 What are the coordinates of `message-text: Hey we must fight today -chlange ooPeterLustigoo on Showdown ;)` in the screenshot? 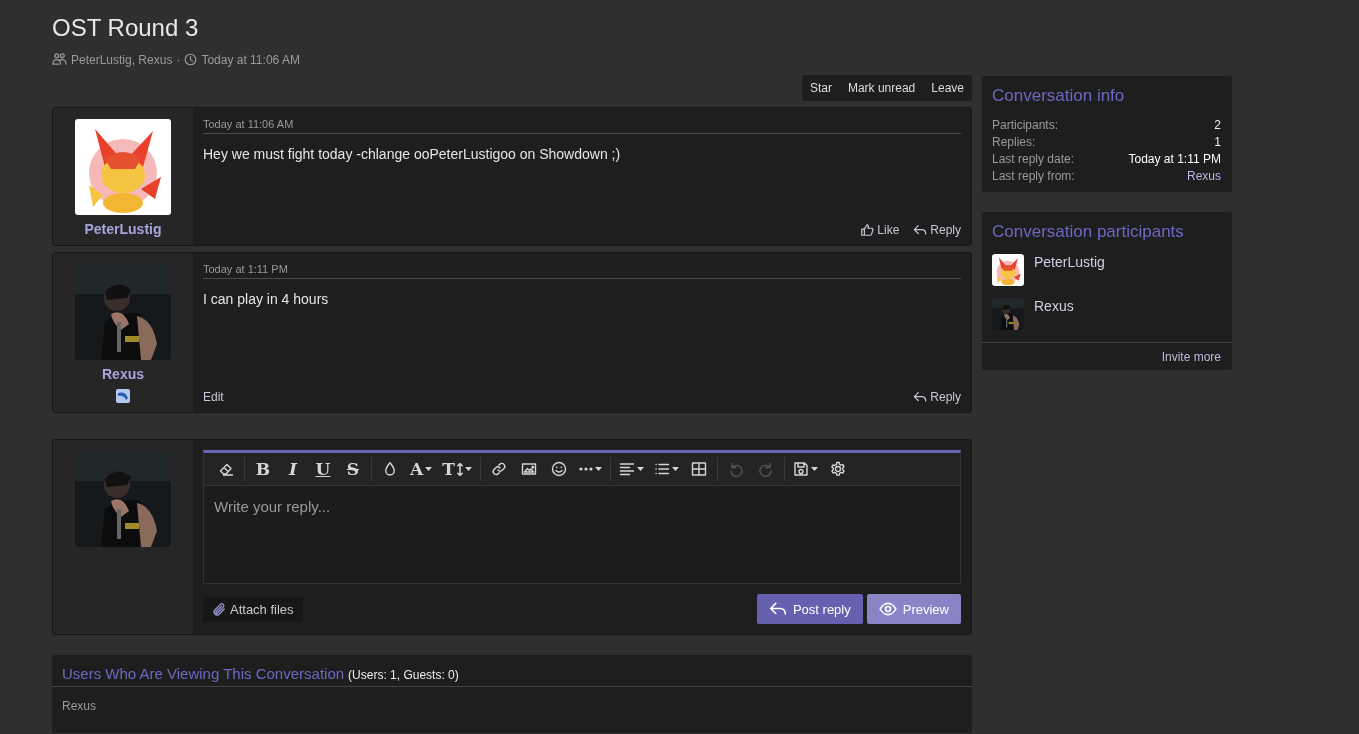 It's located at (412, 155).